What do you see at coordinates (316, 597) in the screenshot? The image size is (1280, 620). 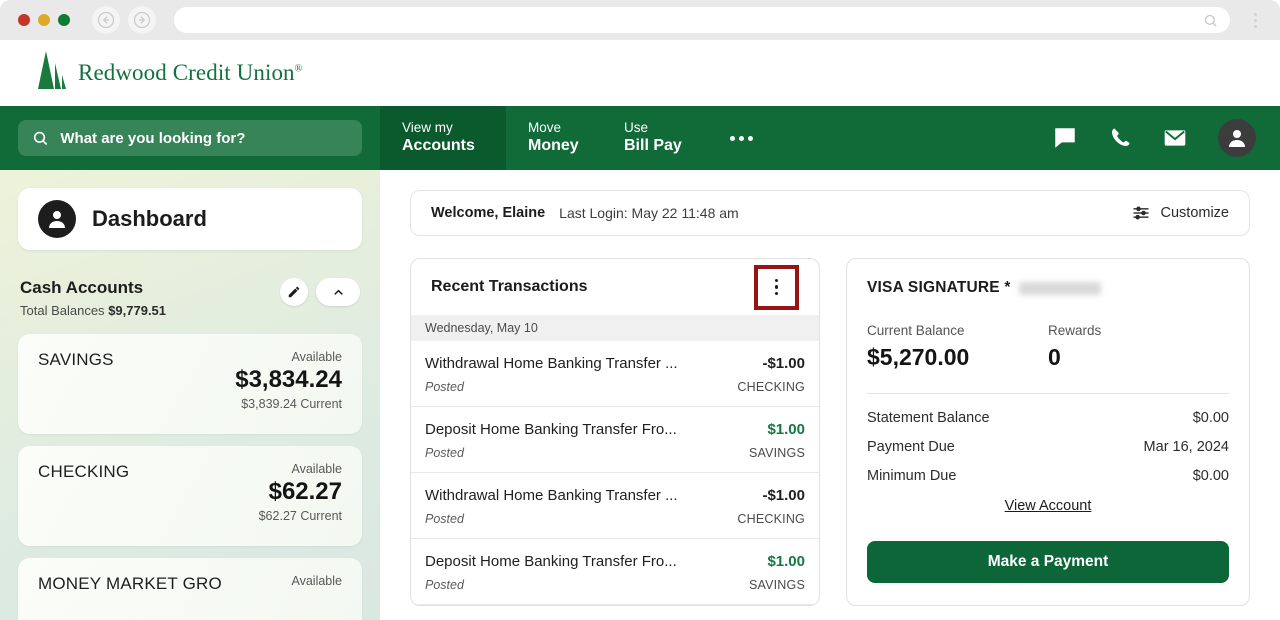 I see `account-balances: Available` at bounding box center [316, 597].